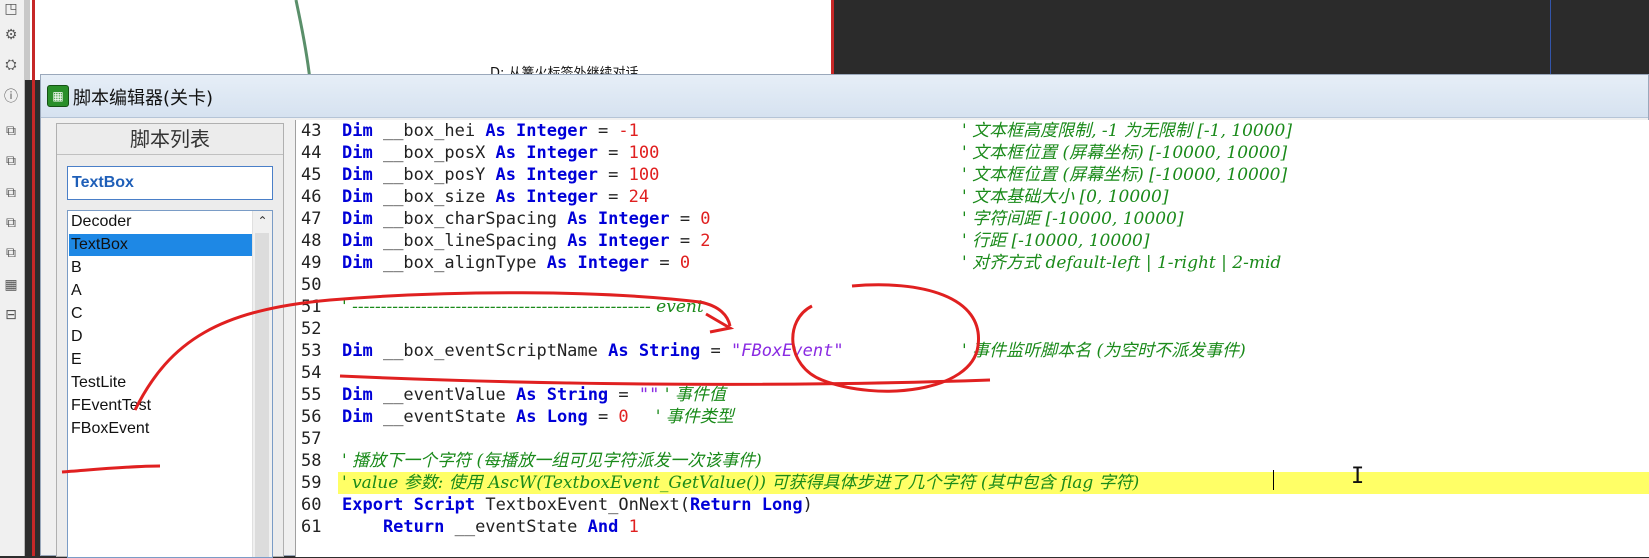 The image size is (1649, 558). What do you see at coordinates (692, 395) in the screenshot?
I see `comment: ' 事件值` at bounding box center [692, 395].